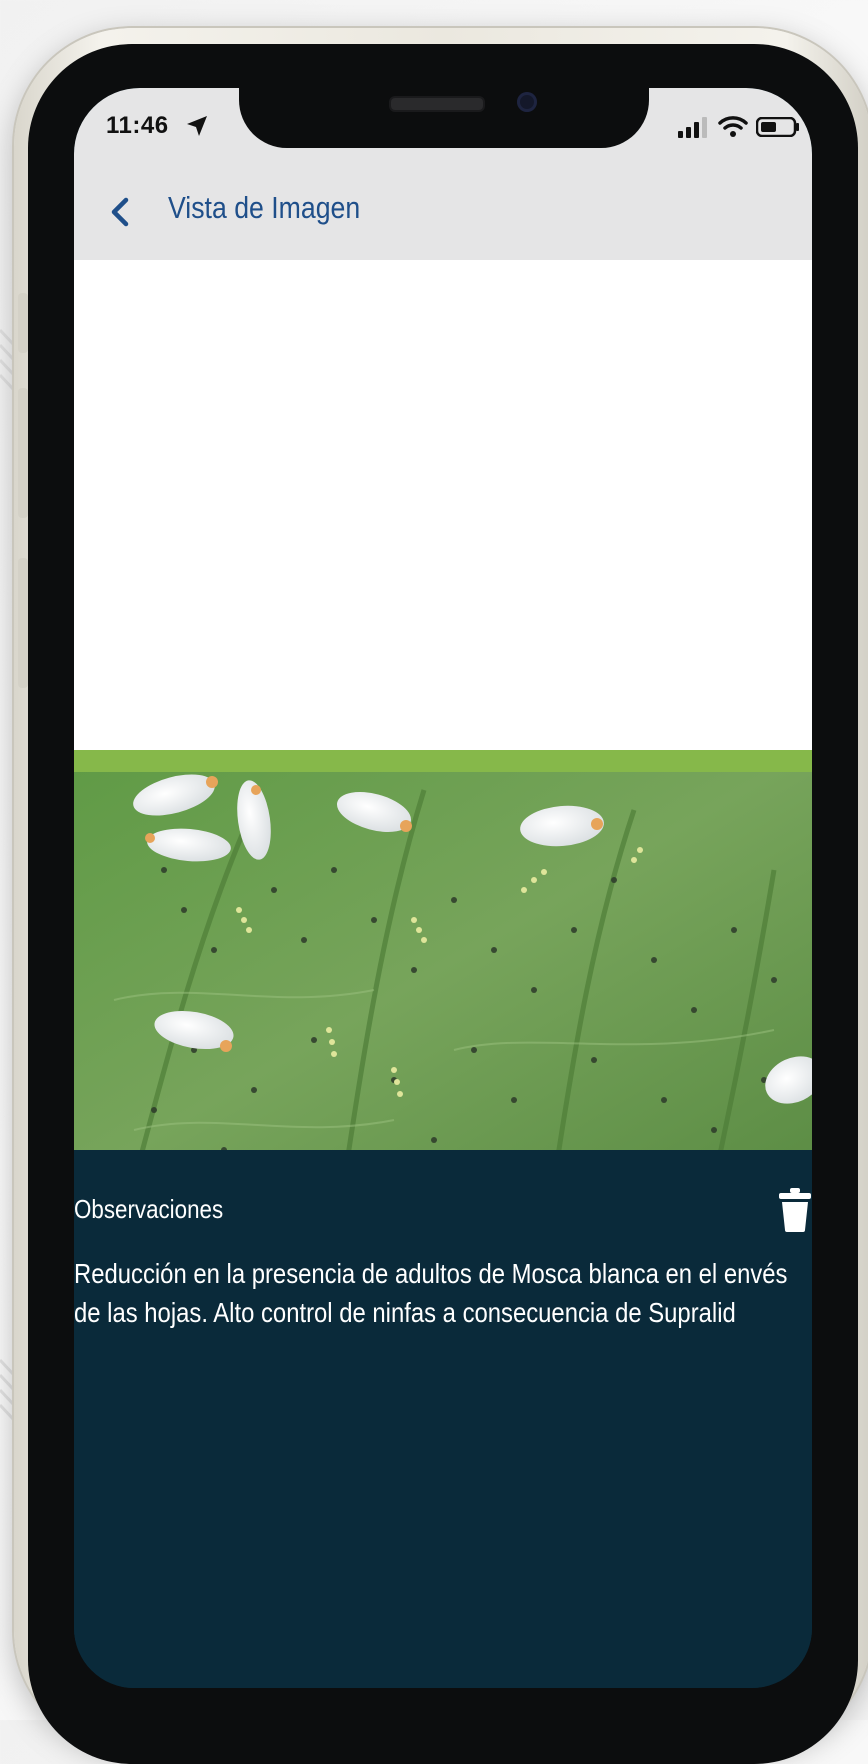  I want to click on mute-switch, so click(23, 323).